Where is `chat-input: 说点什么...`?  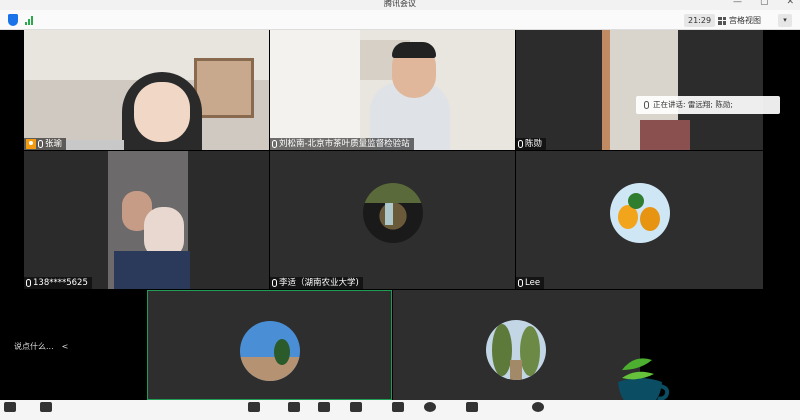
chat-input: 说点什么... is located at coordinates (34, 346).